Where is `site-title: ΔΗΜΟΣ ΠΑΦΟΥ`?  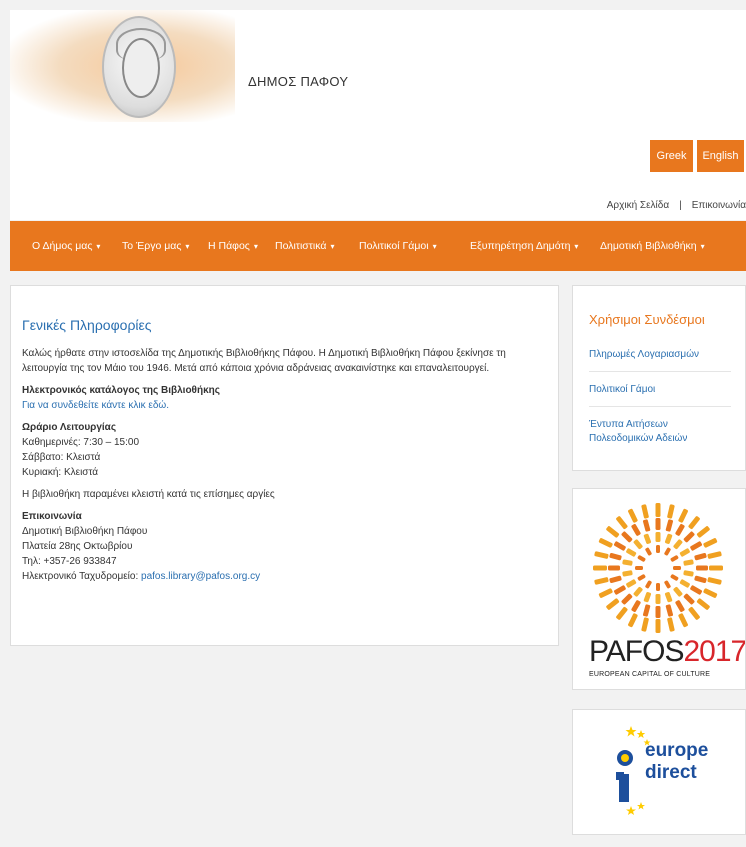 site-title: ΔΗΜΟΣ ΠΑΦΟΥ is located at coordinates (298, 81).